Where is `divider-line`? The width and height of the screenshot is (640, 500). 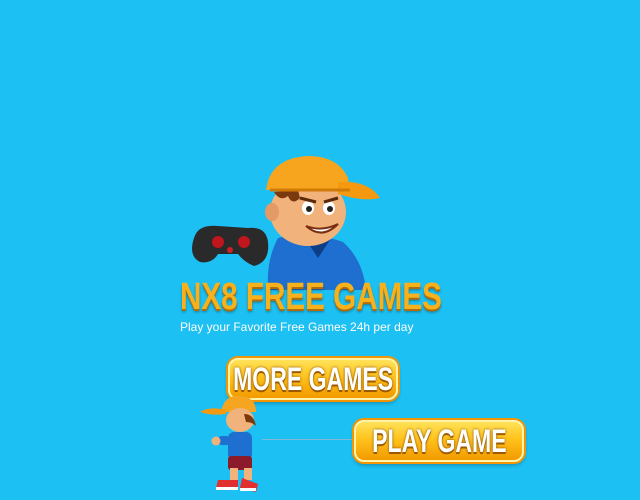
divider-line is located at coordinates (308, 439).